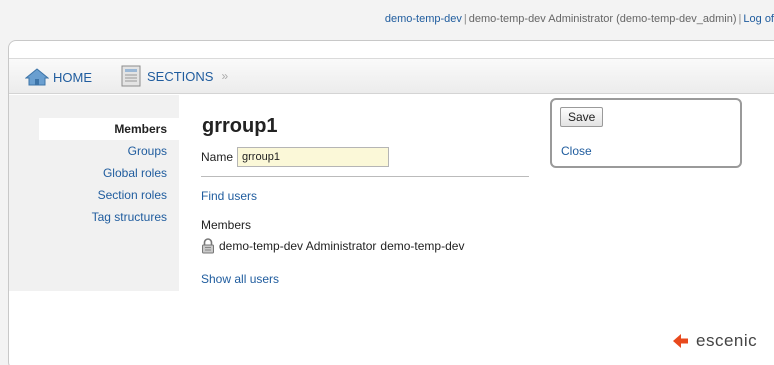 Image resolution: width=774 pixels, height=365 pixels. What do you see at coordinates (422, 246) in the screenshot?
I see `member-username: demo-temp-dev` at bounding box center [422, 246].